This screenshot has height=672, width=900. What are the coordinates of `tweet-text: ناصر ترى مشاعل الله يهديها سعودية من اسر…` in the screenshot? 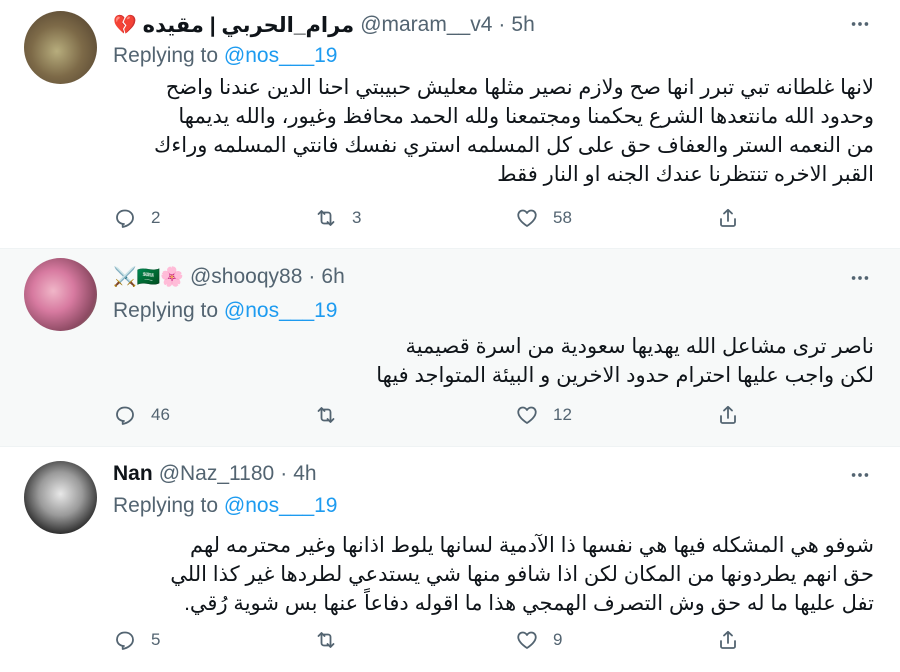 It's located at (493, 361).